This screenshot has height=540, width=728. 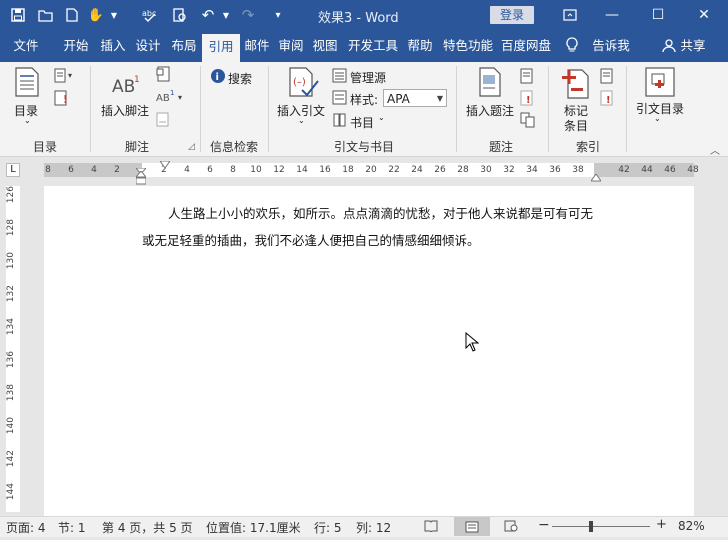 What do you see at coordinates (18, 15) in the screenshot?
I see `save-icon` at bounding box center [18, 15].